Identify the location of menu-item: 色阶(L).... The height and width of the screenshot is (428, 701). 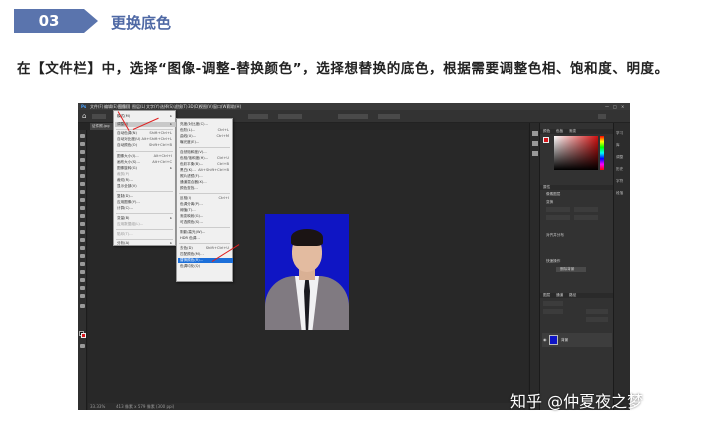
(187, 130).